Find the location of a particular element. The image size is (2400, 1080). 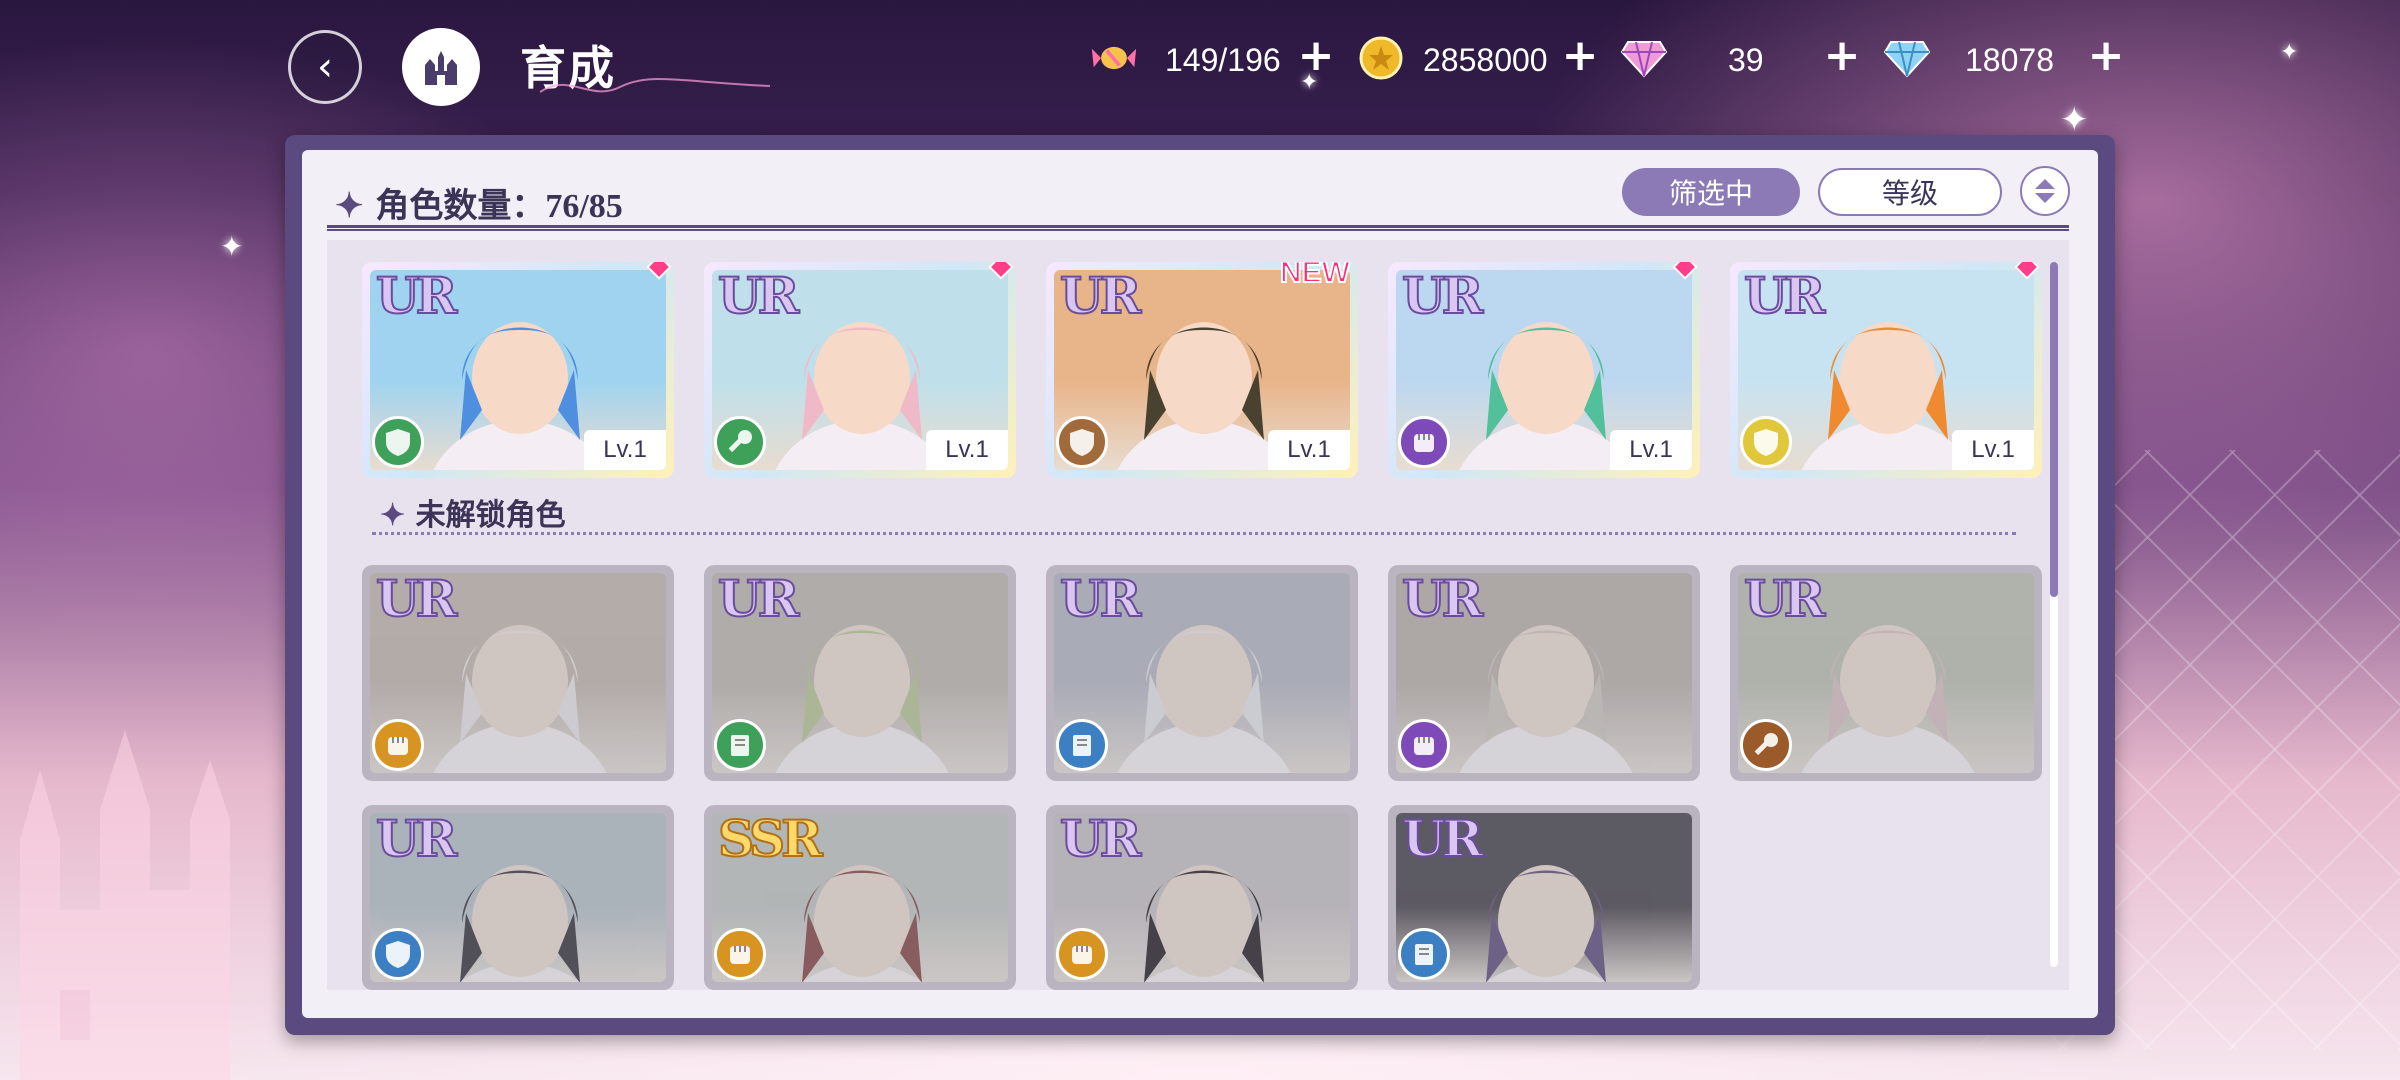

new-badge: NEW is located at coordinates (1315, 276).